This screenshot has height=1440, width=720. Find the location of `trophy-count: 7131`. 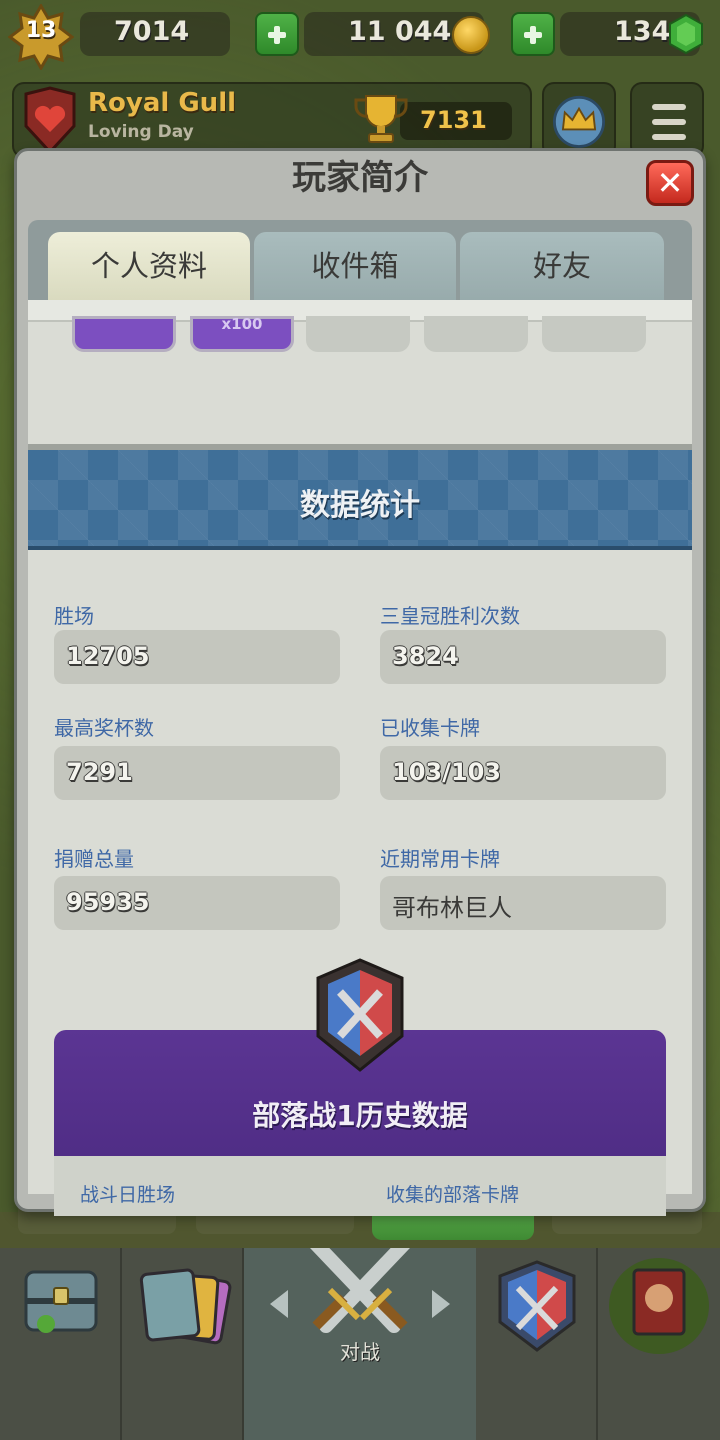

trophy-count: 7131 is located at coordinates (453, 120).